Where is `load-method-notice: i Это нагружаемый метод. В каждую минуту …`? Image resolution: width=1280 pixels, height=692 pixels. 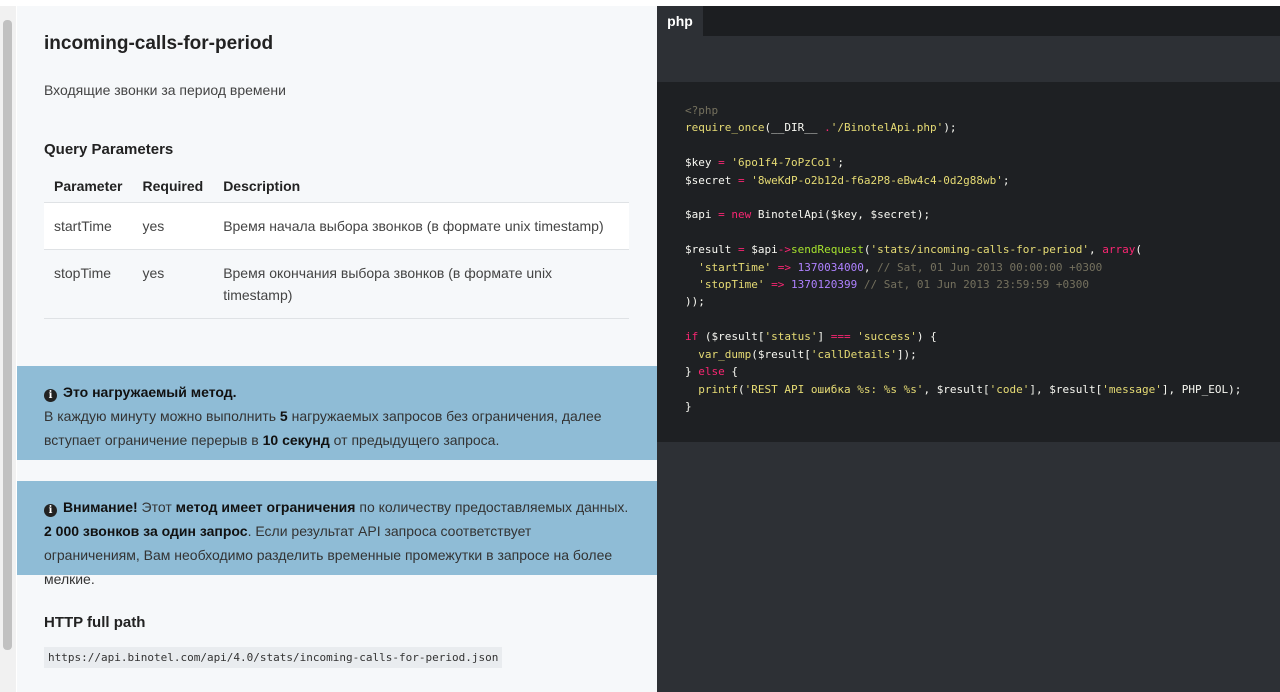
load-method-notice: i Это нагружаемый метод. В каждую минуту … is located at coordinates (337, 413).